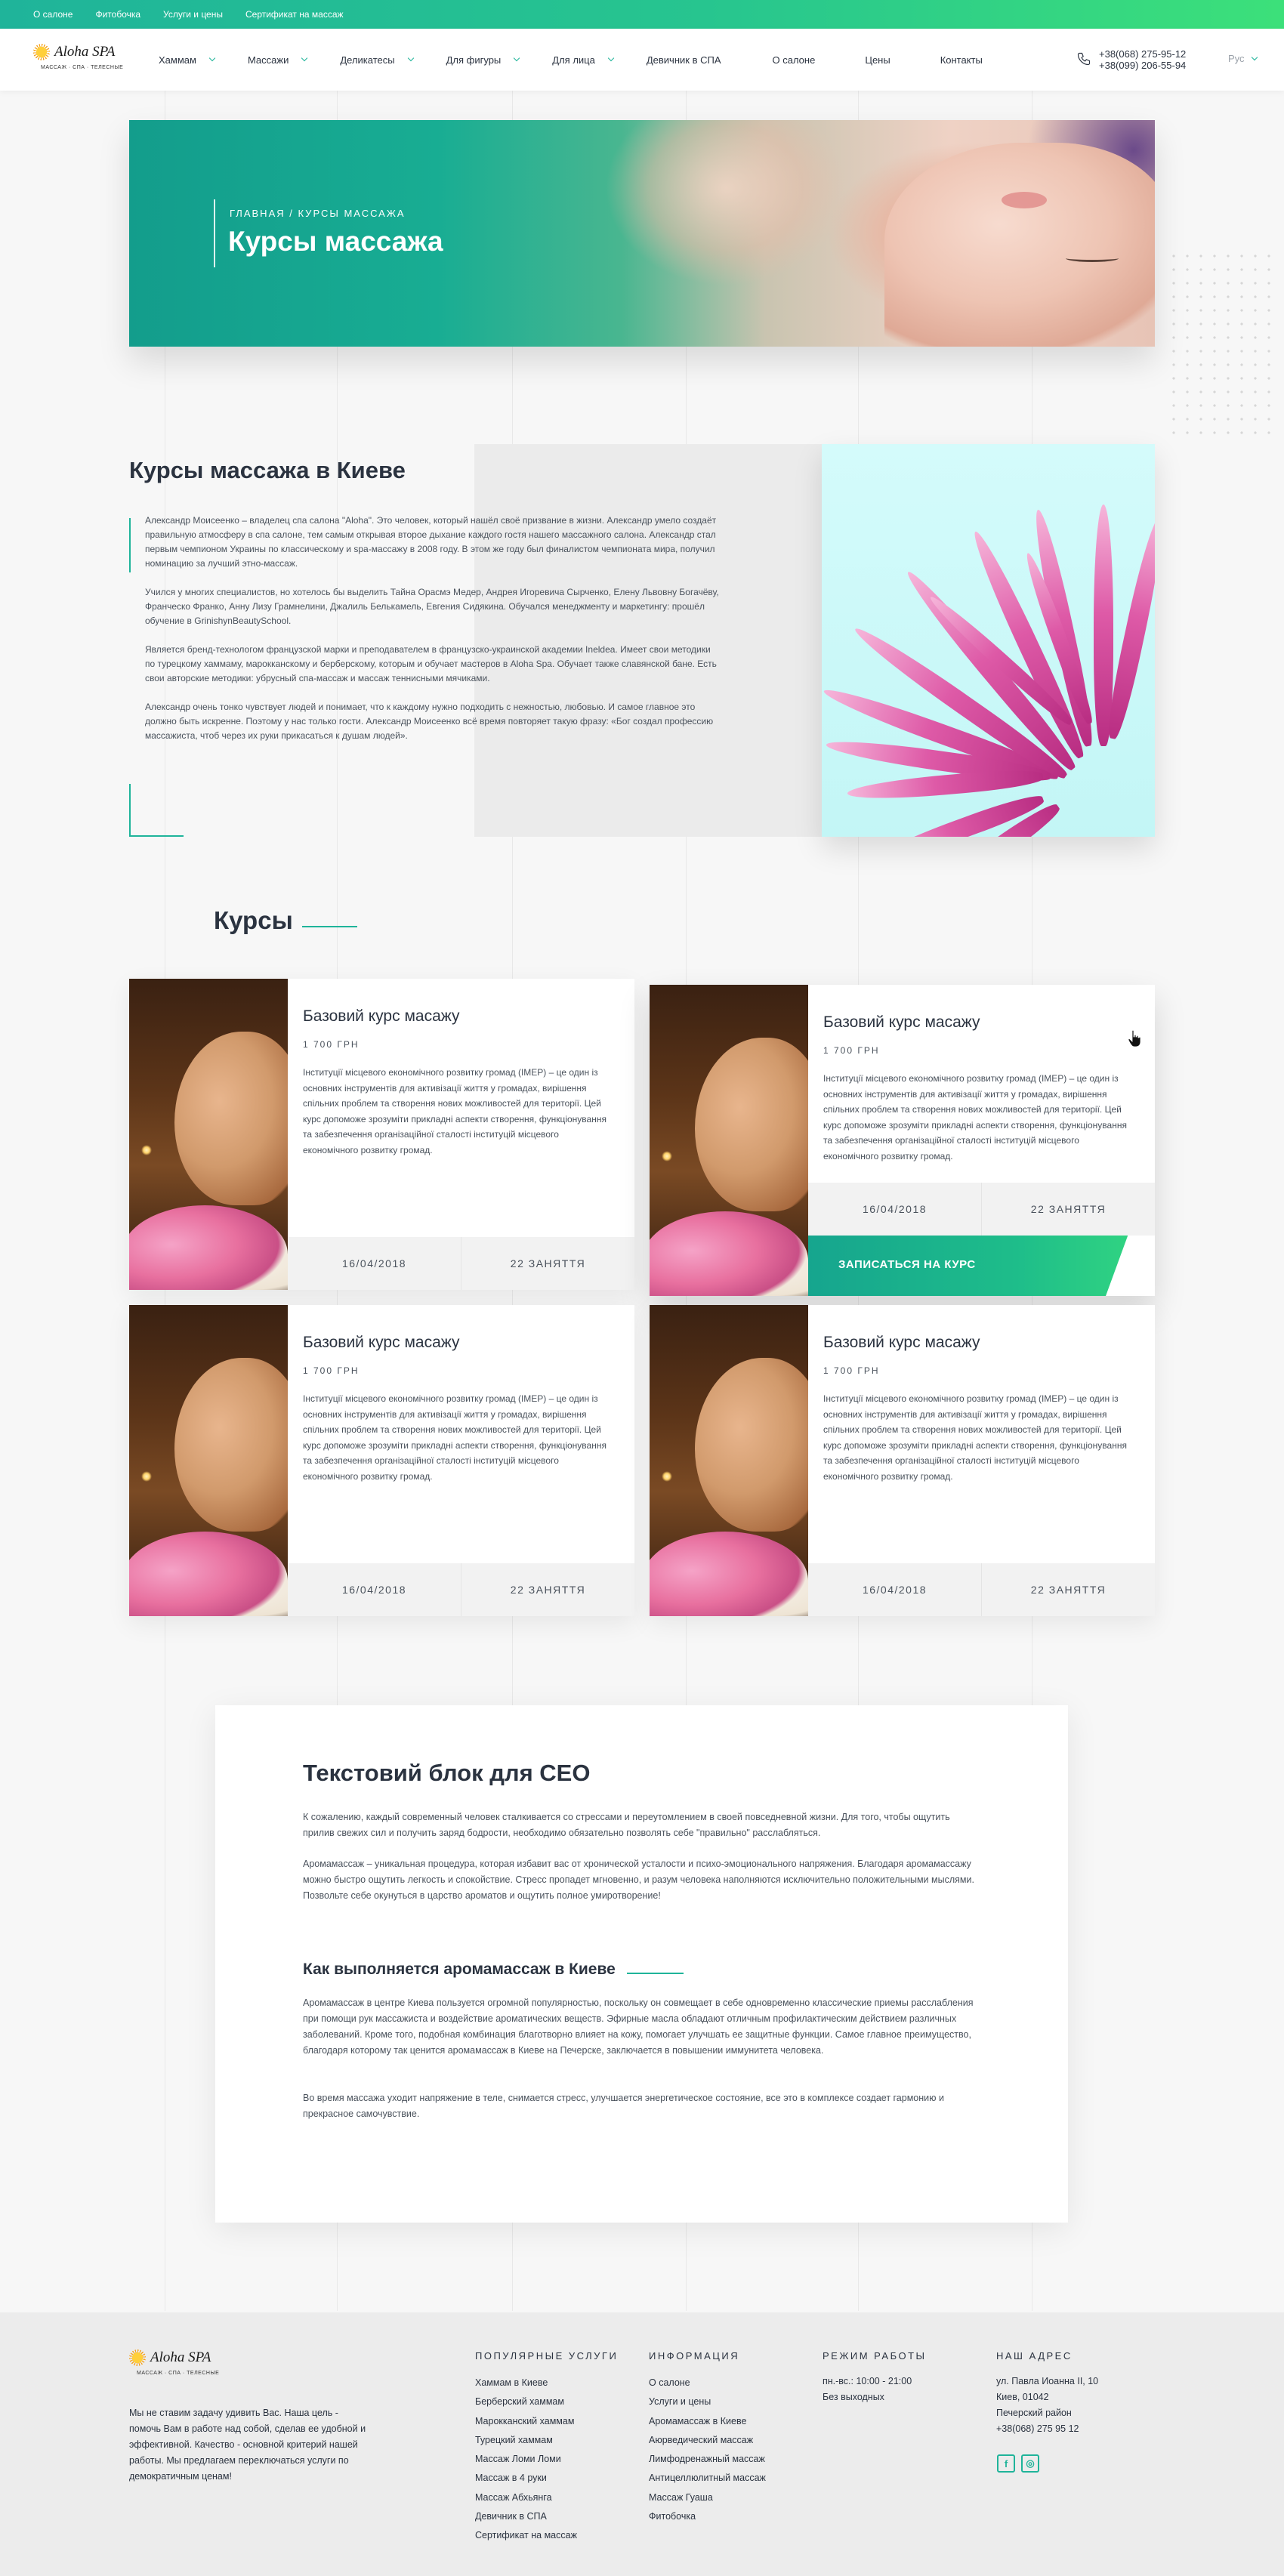  I want to click on footer-logo: Aloha SPA МАССАЖ · СПА · ТЕЛЕСНЫЕ, so click(174, 2366).